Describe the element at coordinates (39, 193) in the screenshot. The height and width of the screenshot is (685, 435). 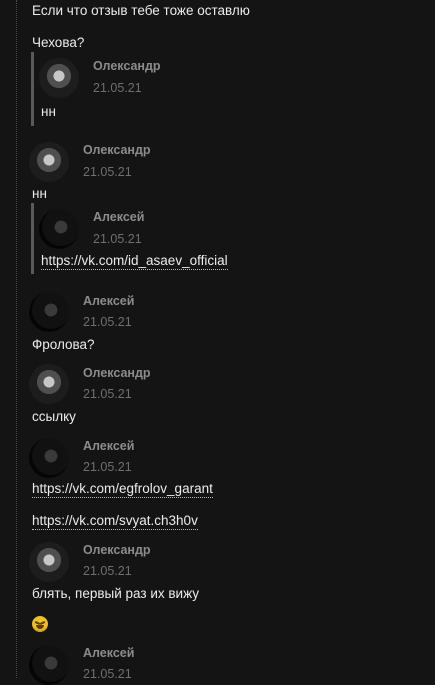
I see `message-text: нн` at that location.